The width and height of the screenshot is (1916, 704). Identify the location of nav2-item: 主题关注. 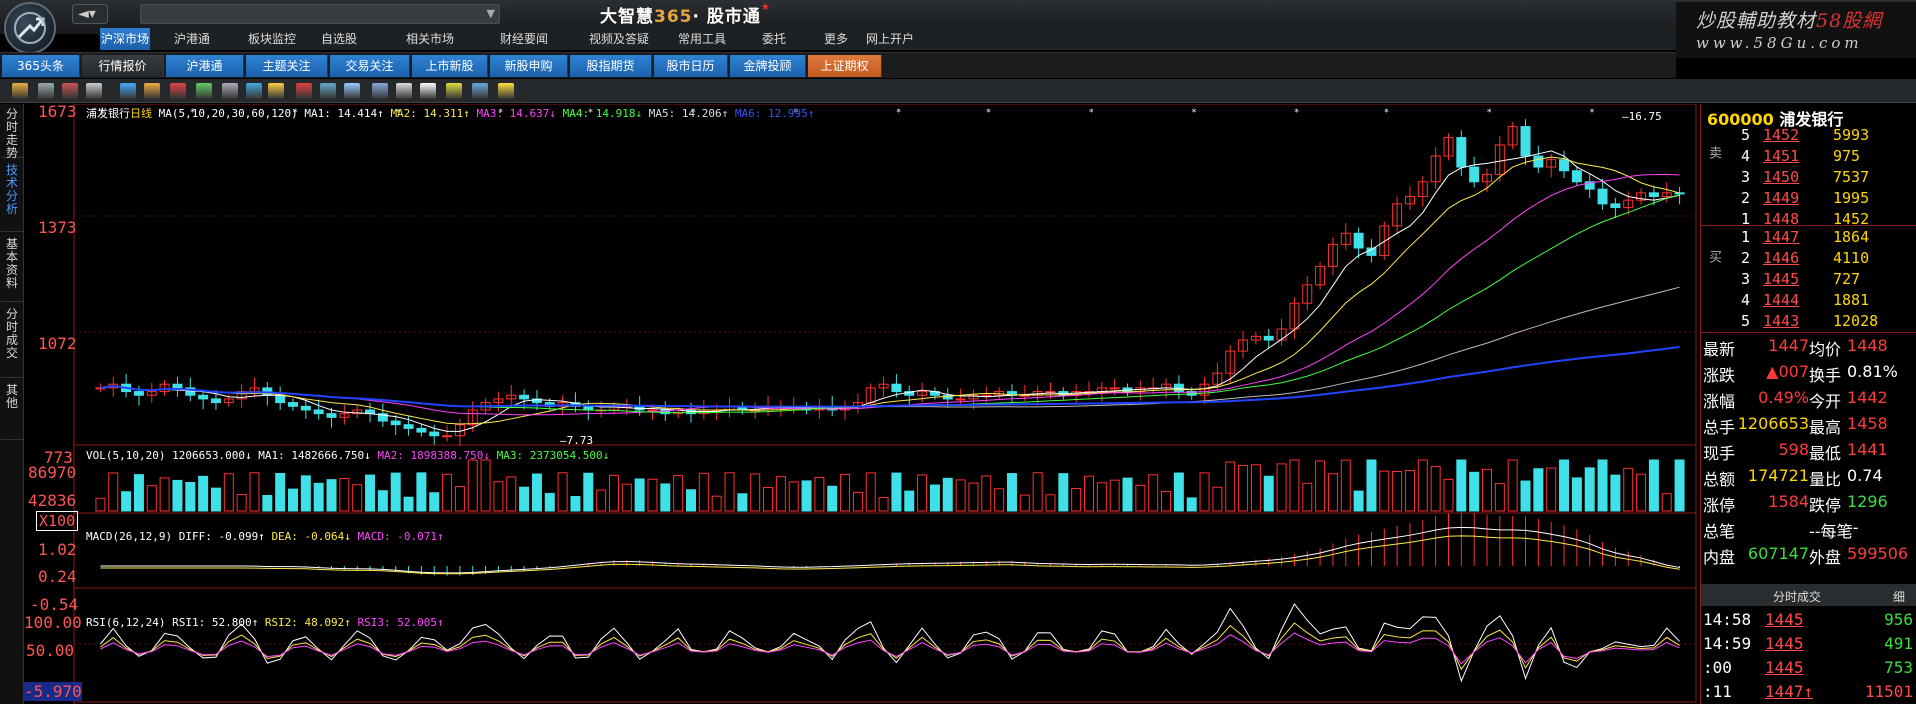
(287, 66).